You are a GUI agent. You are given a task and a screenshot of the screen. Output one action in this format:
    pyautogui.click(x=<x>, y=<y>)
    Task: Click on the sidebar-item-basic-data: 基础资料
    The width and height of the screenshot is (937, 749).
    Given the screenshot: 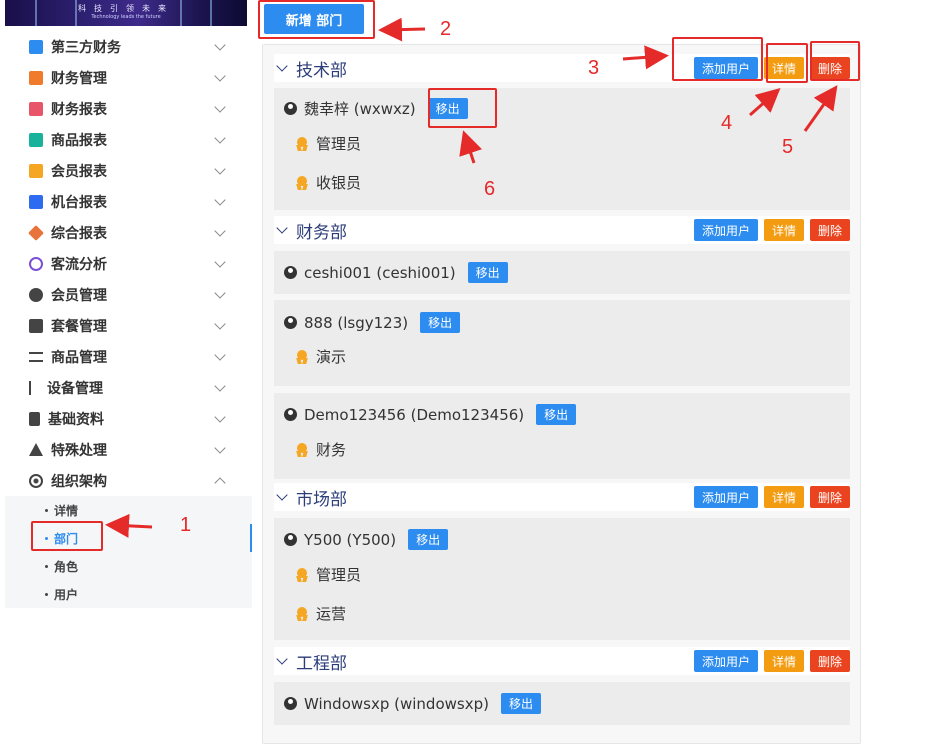 What is the action you would take?
    pyautogui.click(x=128, y=418)
    